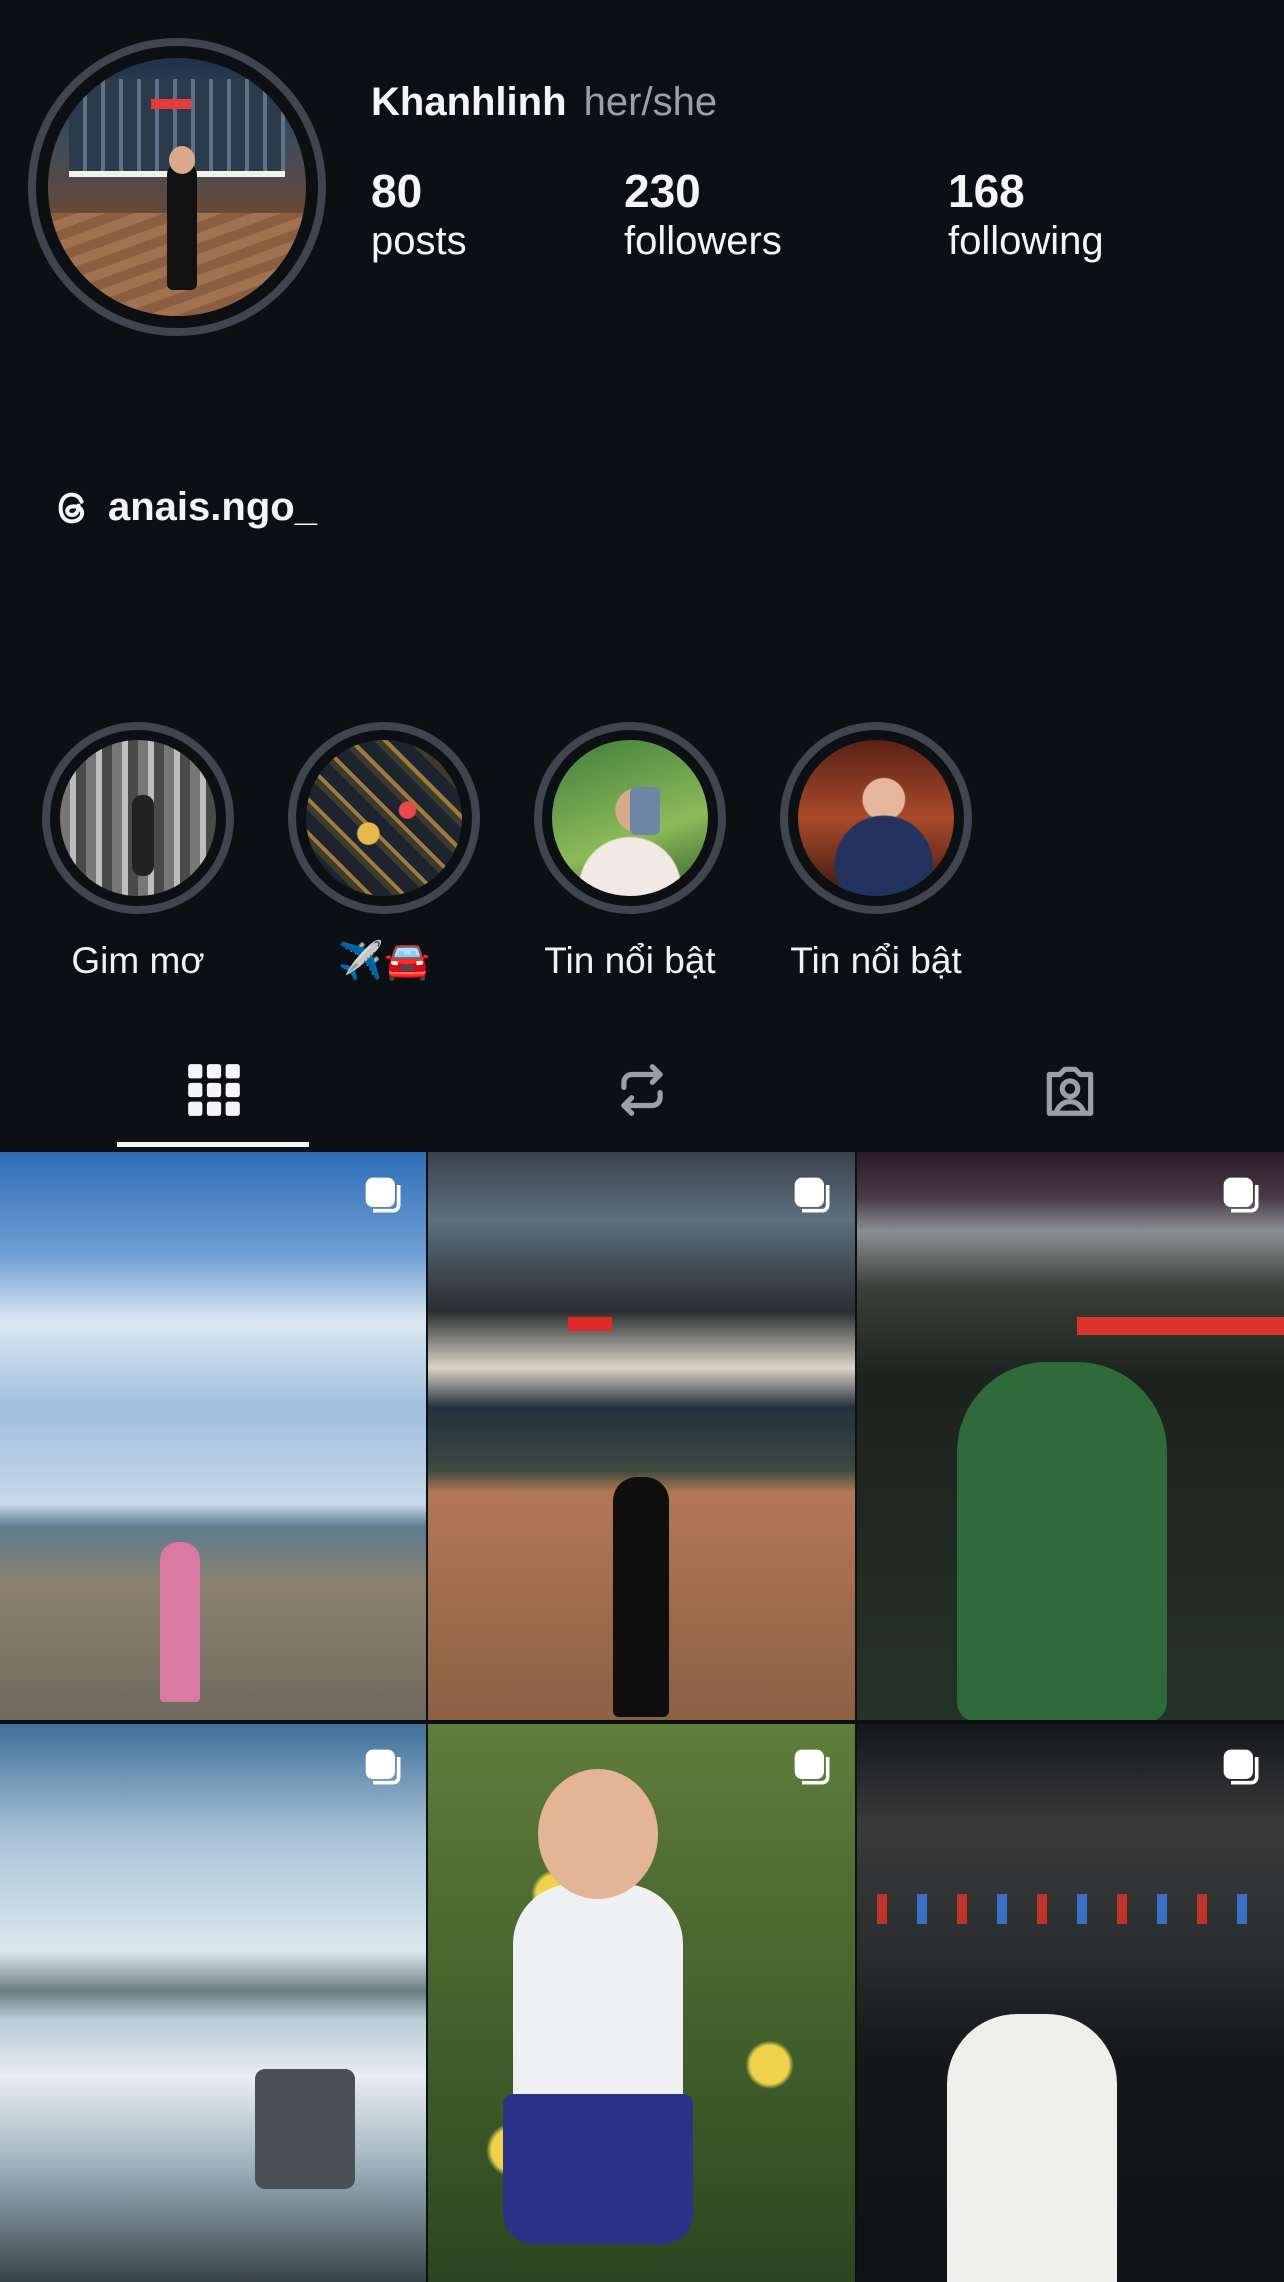 This screenshot has width=1284, height=2282. I want to click on profile-pronouns: her/she, so click(650, 102).